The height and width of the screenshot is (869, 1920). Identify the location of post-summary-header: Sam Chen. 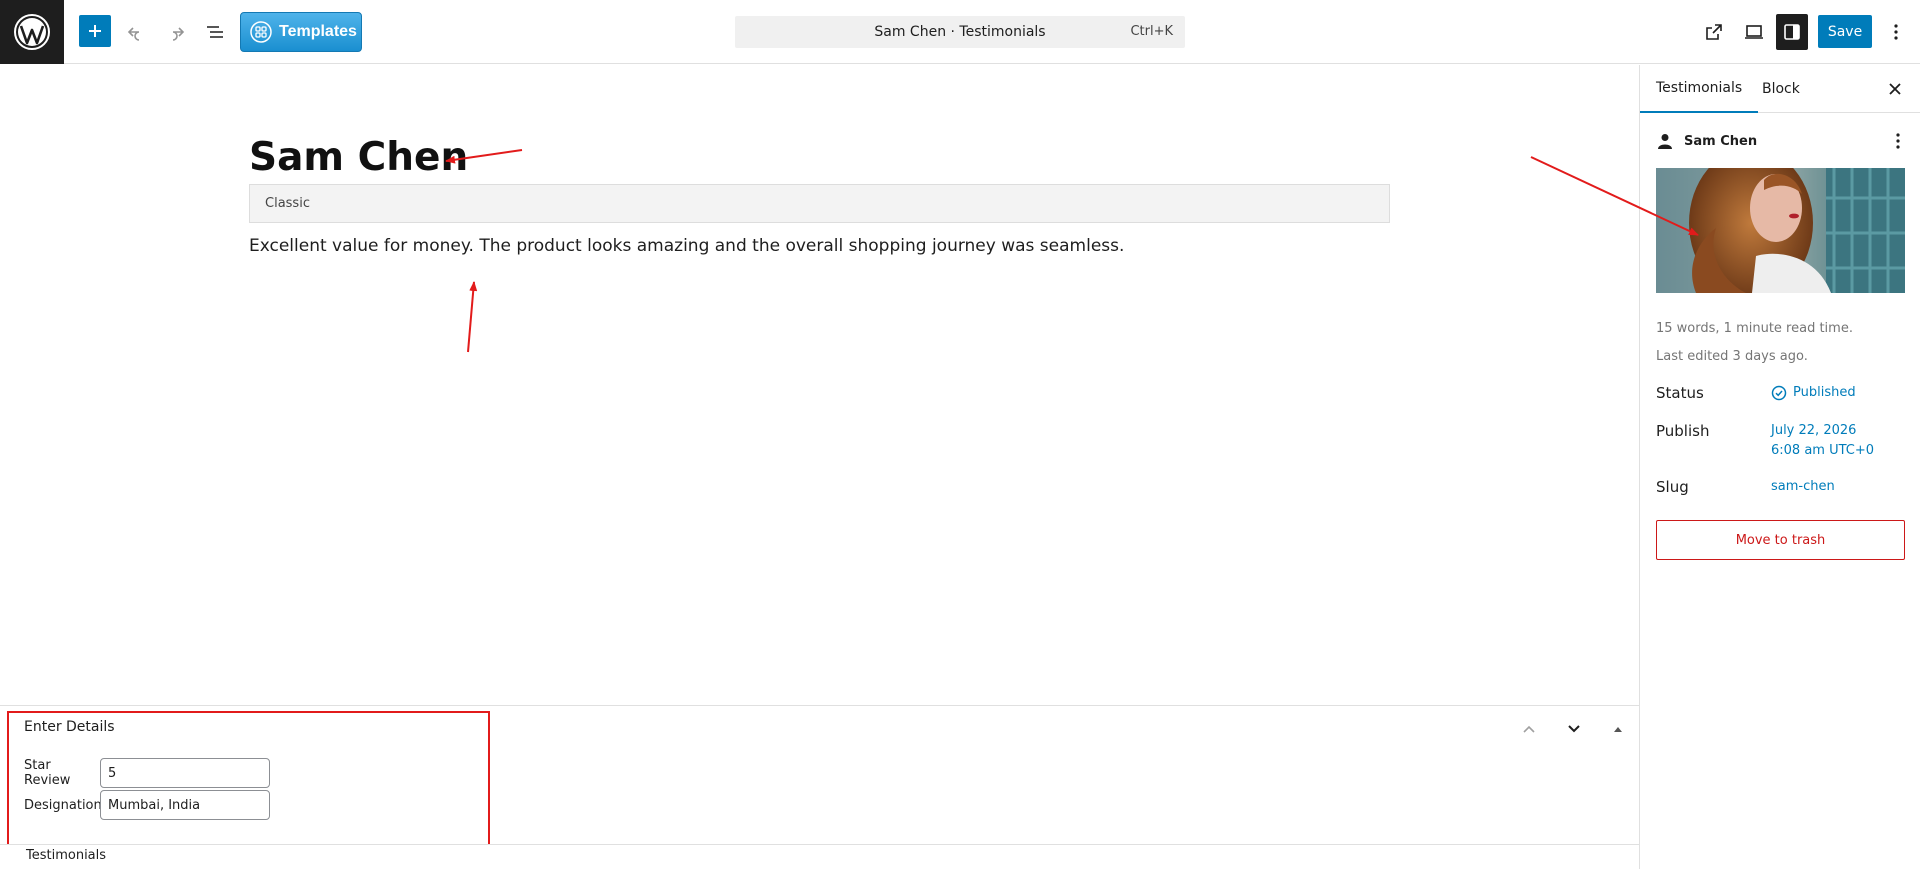
(1781, 141).